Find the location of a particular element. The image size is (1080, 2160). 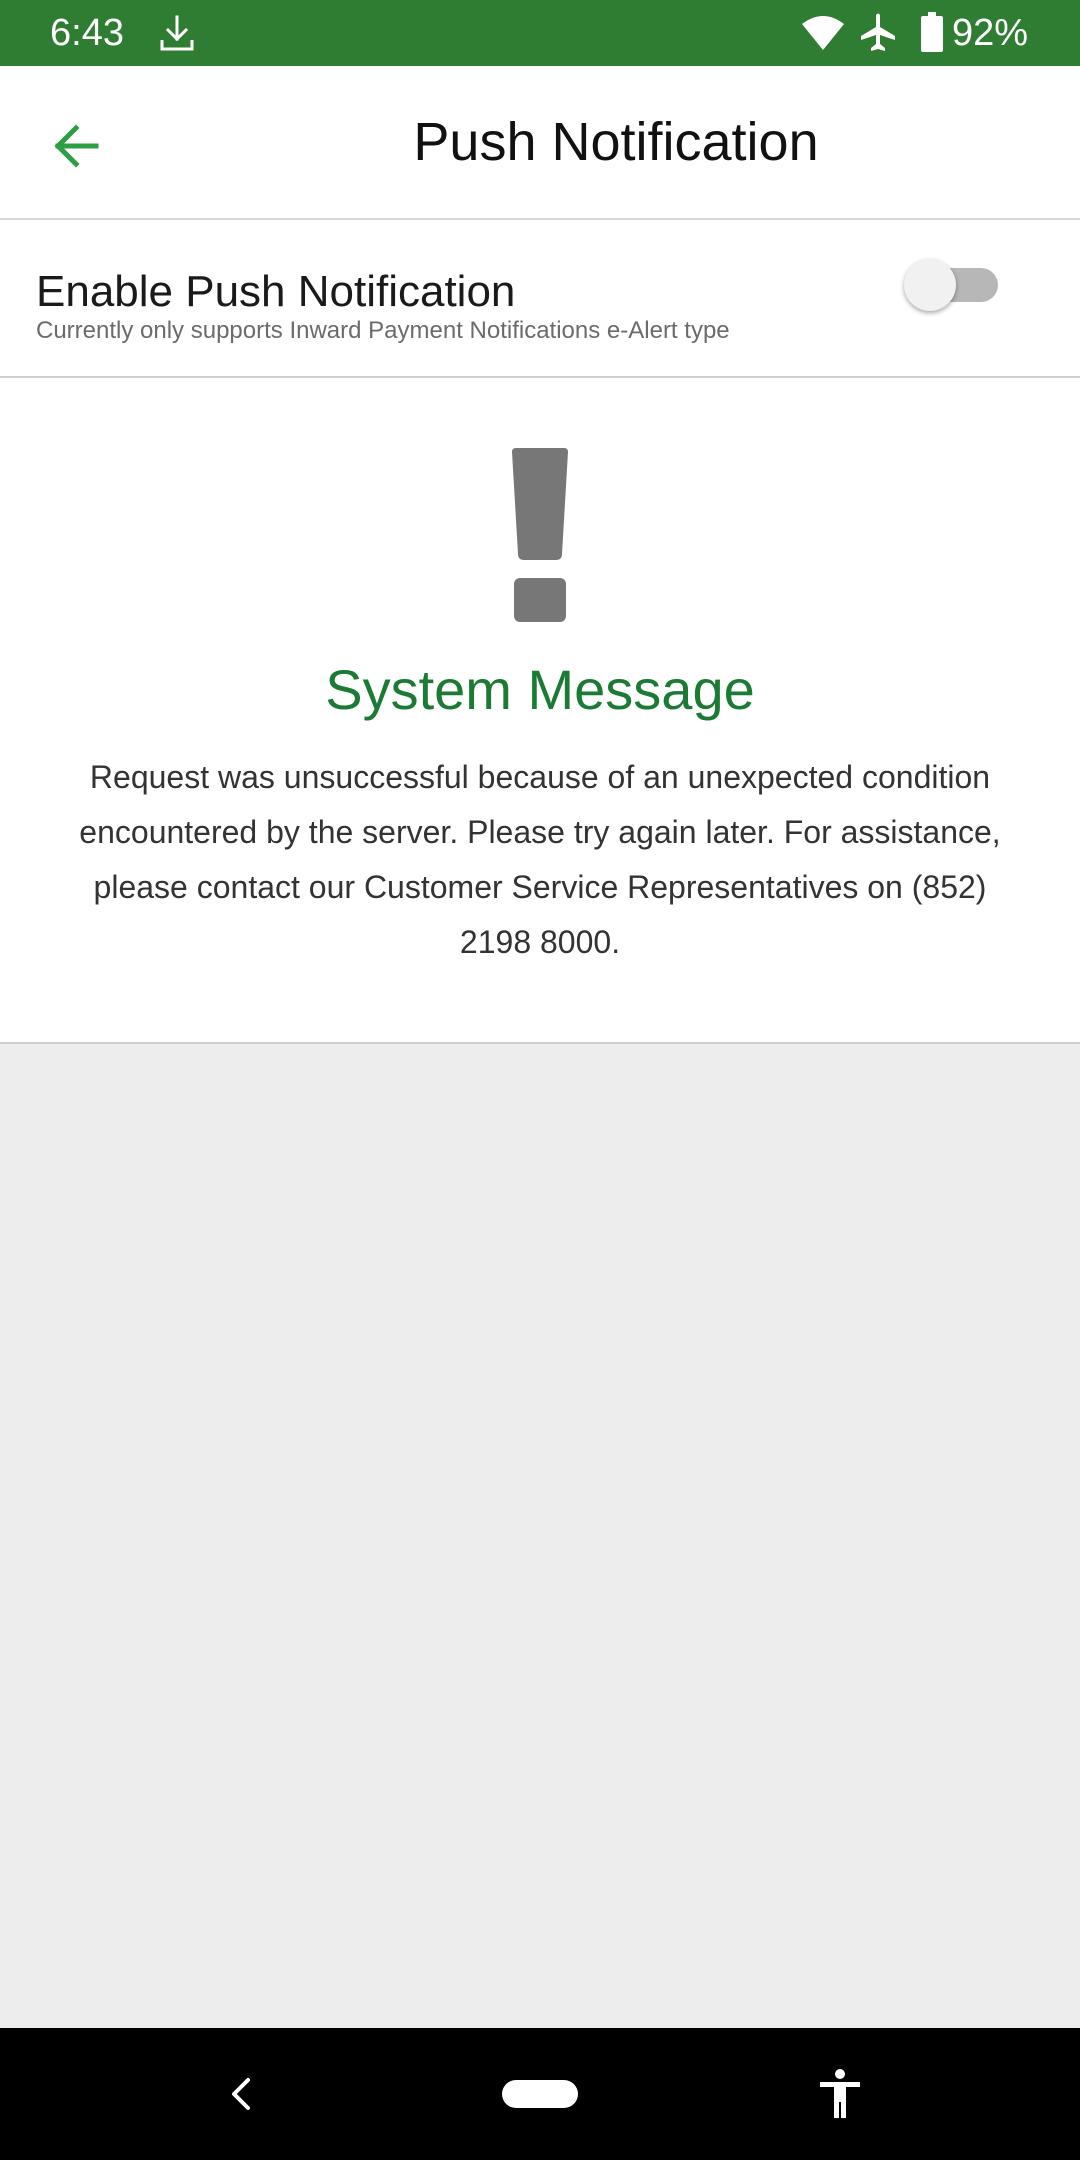

exclamation-icon is located at coordinates (540, 535).